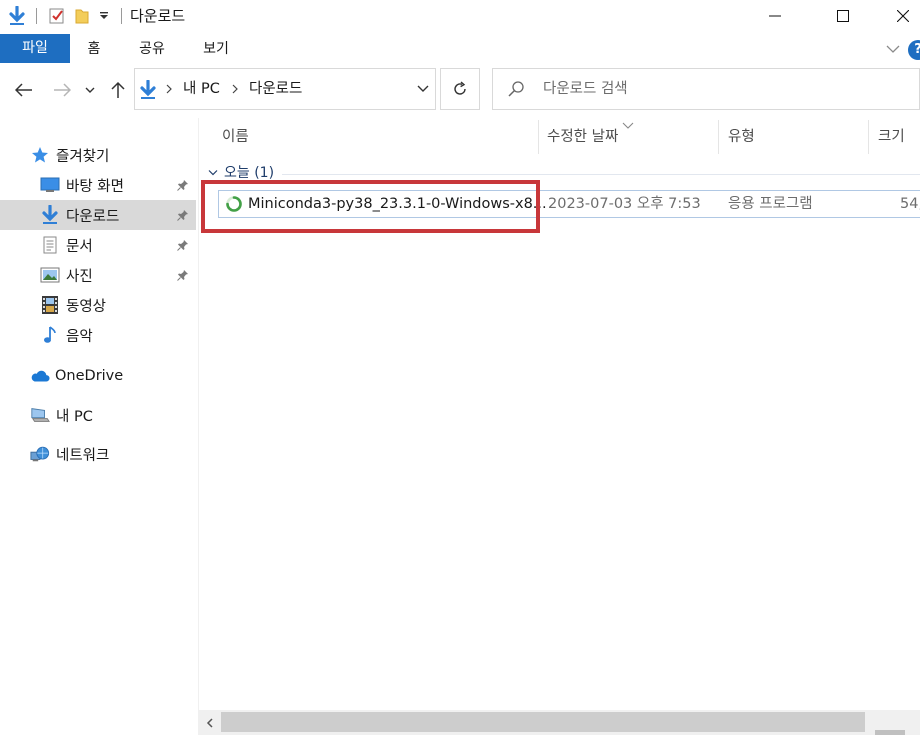 This screenshot has width=920, height=735. What do you see at coordinates (910, 204) in the screenshot?
I see `file-size: 54,` at bounding box center [910, 204].